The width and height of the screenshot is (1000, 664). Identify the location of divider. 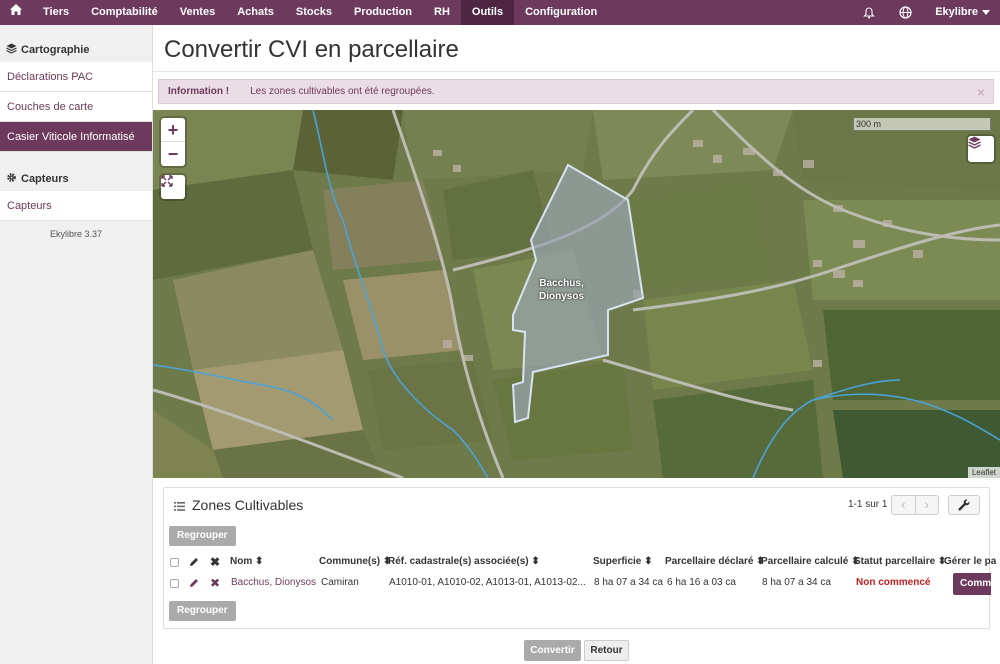
(576, 71).